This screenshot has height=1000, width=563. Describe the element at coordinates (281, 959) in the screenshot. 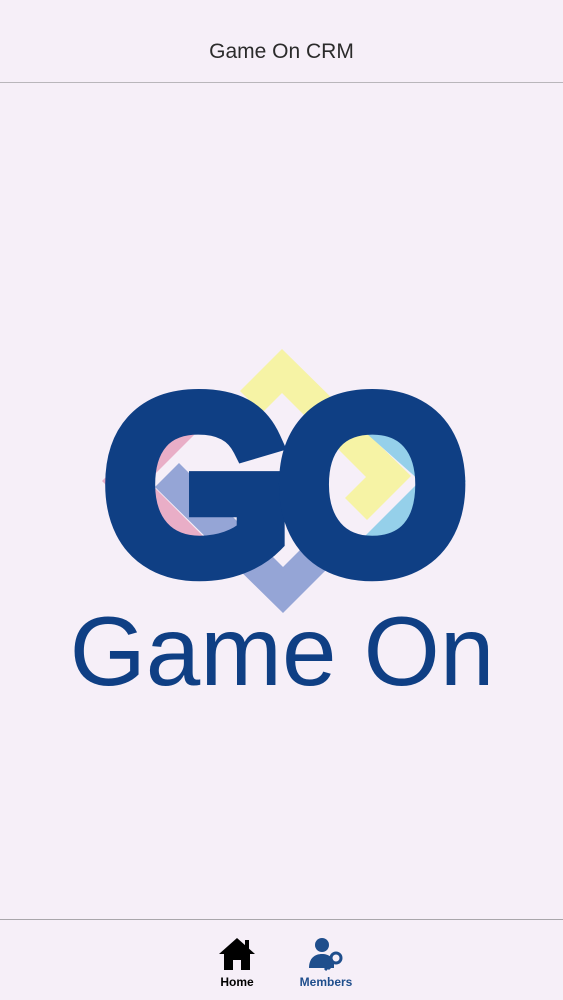

I see `tab-bar: Home Members` at that location.